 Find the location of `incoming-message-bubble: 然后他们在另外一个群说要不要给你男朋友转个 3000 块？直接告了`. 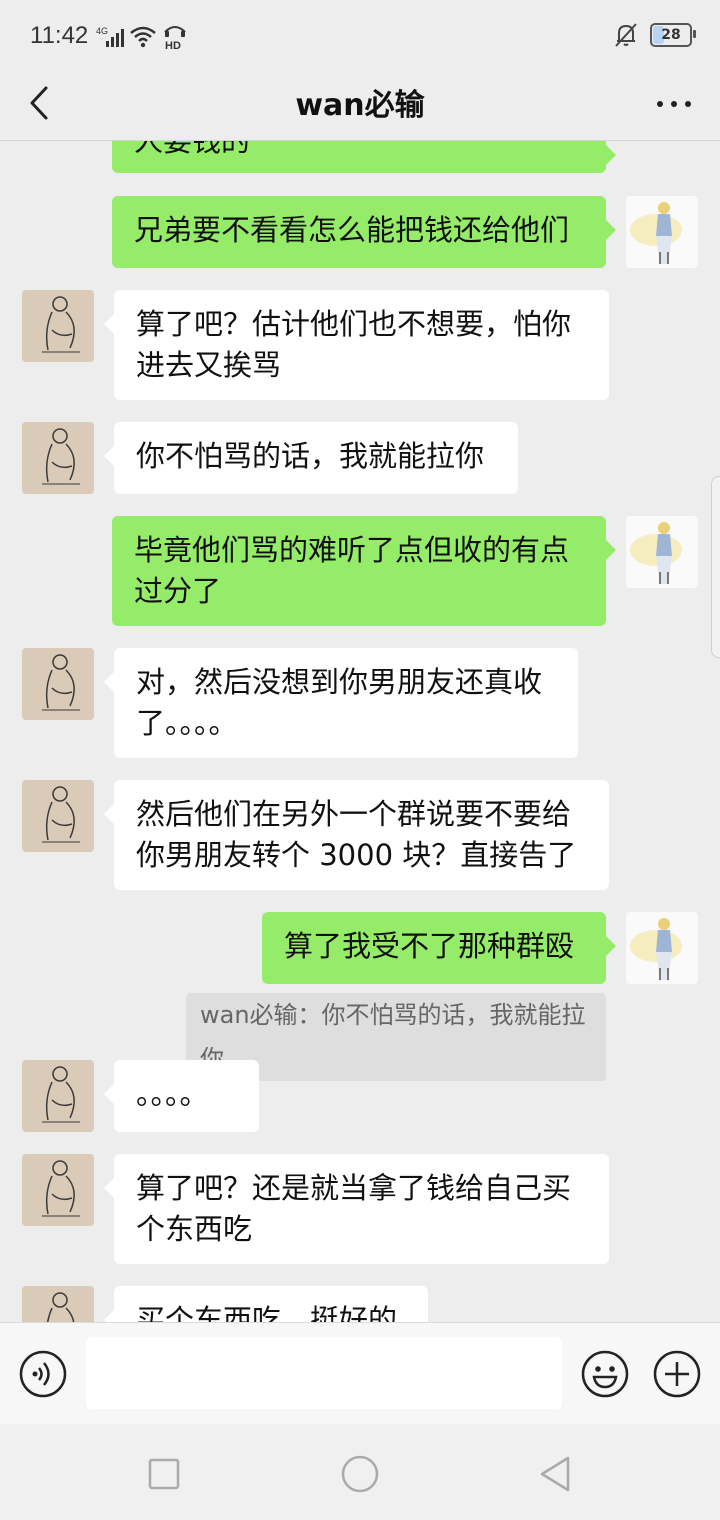

incoming-message-bubble: 然后他们在另外一个群说要不要给你男朋友转个 3000 块？直接告了 is located at coordinates (356, 835).